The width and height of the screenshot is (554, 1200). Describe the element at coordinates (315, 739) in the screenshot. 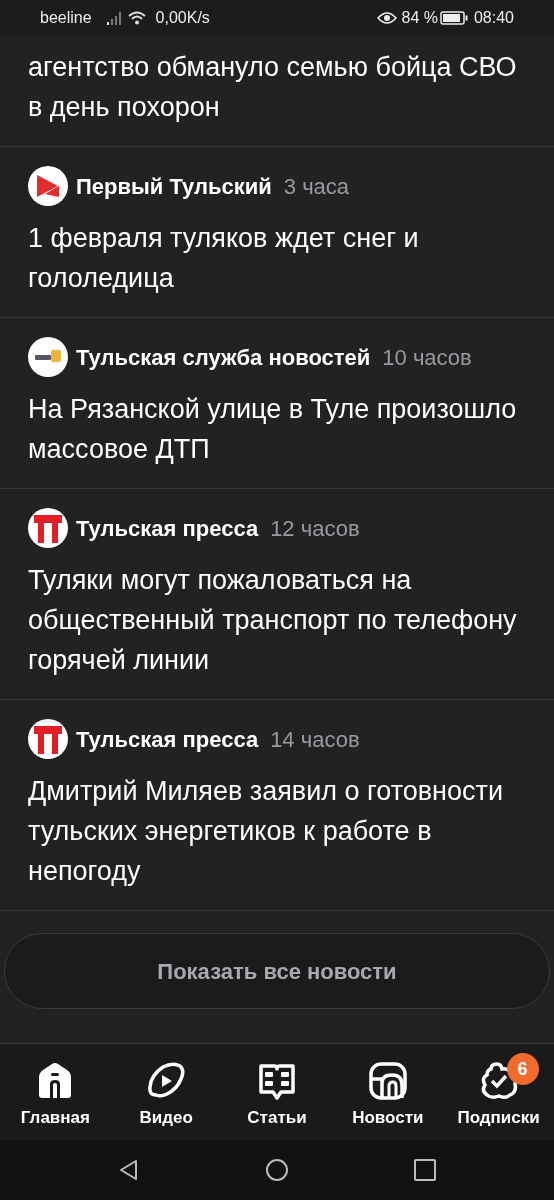

I see `publish-time: 14 часов` at that location.